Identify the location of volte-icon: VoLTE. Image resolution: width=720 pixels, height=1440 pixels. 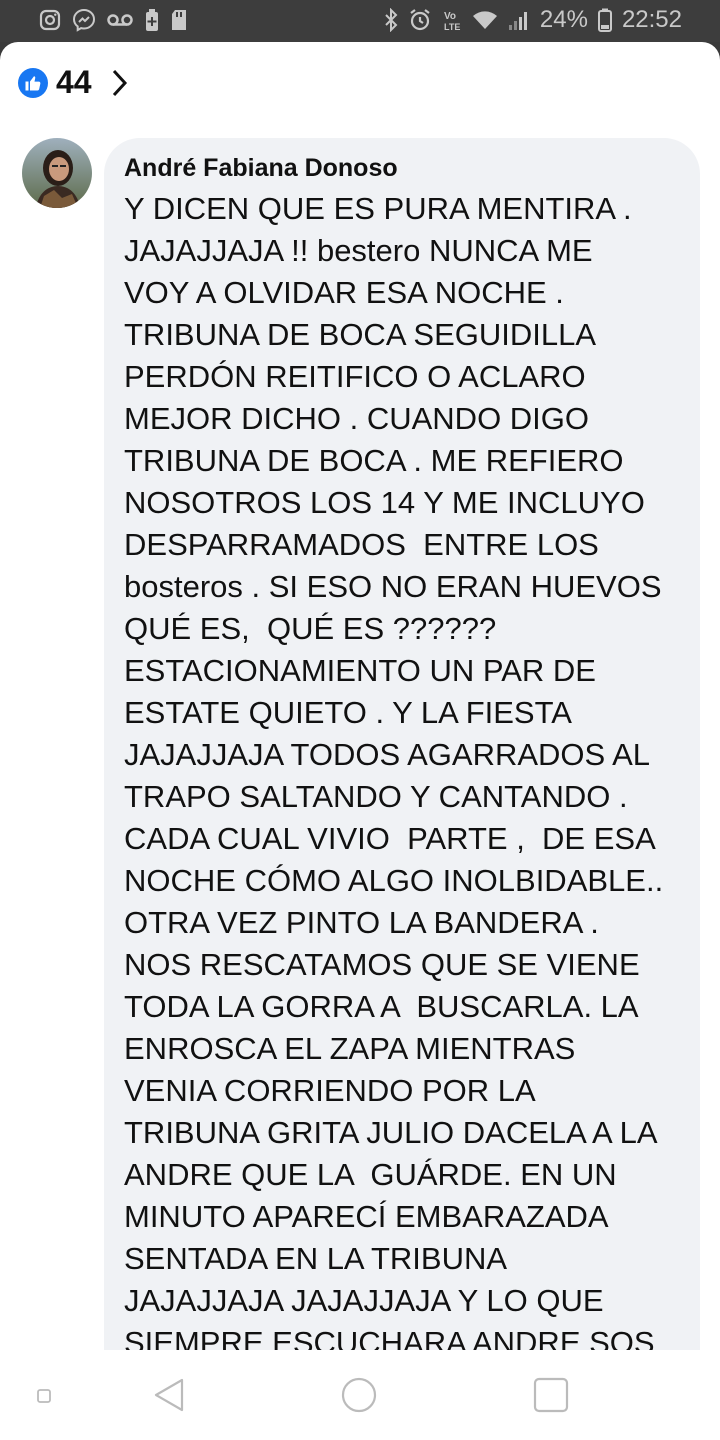
(452, 21).